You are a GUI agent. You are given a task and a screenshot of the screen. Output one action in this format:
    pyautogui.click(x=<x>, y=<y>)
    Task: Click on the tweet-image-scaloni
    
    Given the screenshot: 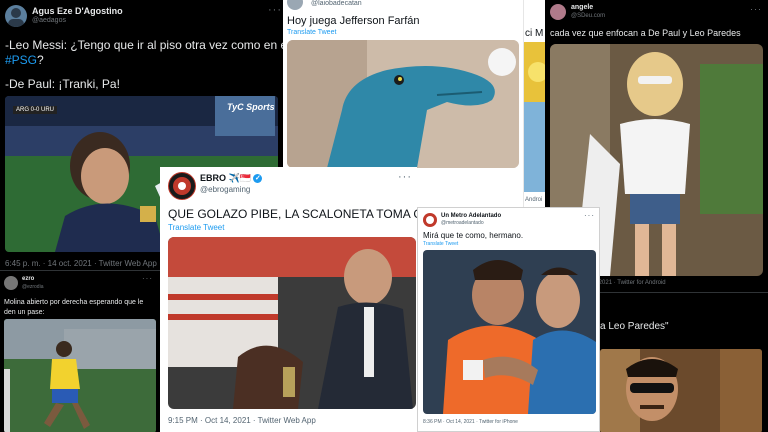 What is the action you would take?
    pyautogui.click(x=292, y=323)
    